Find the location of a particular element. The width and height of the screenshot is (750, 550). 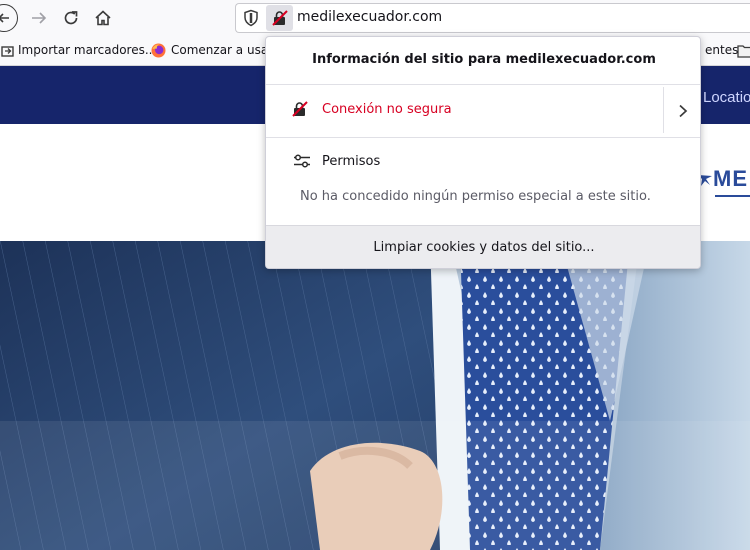

reload-icon is located at coordinates (71, 18).